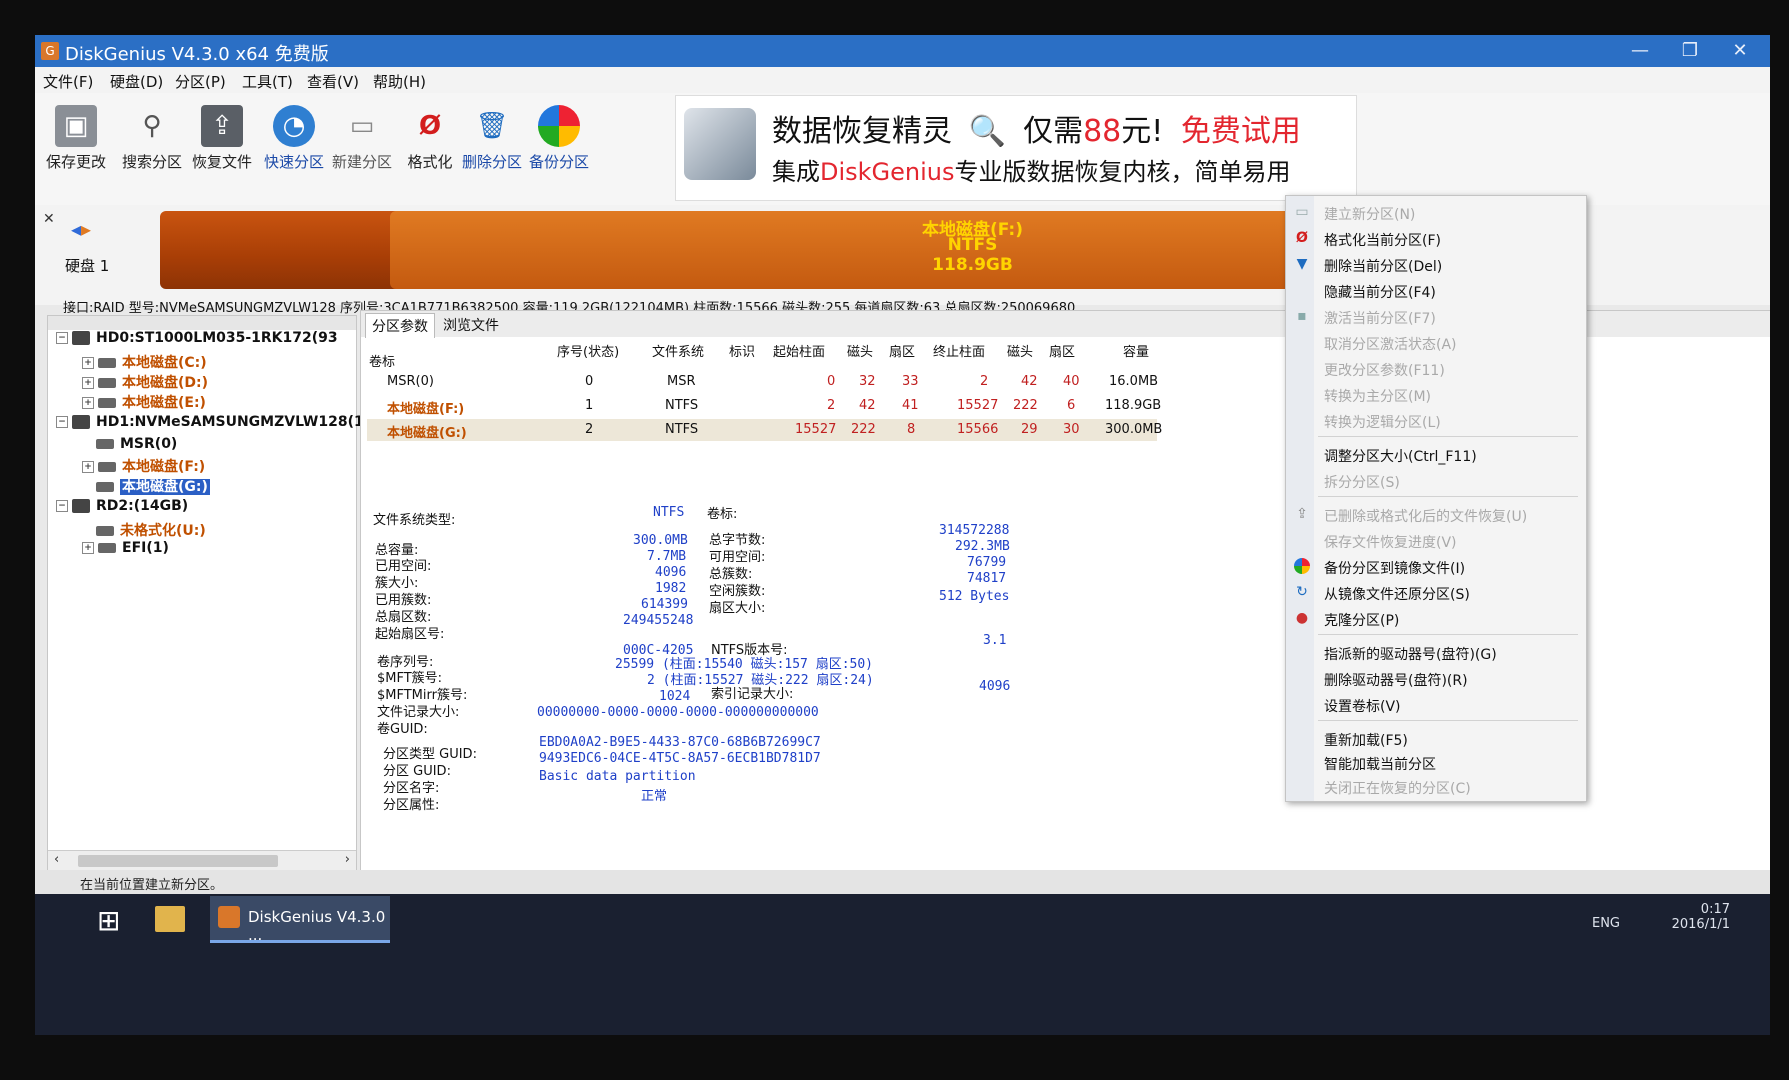 This screenshot has height=1080, width=1789. Describe the element at coordinates (49, 219) in the screenshot. I see `close-icon: ✕` at that location.